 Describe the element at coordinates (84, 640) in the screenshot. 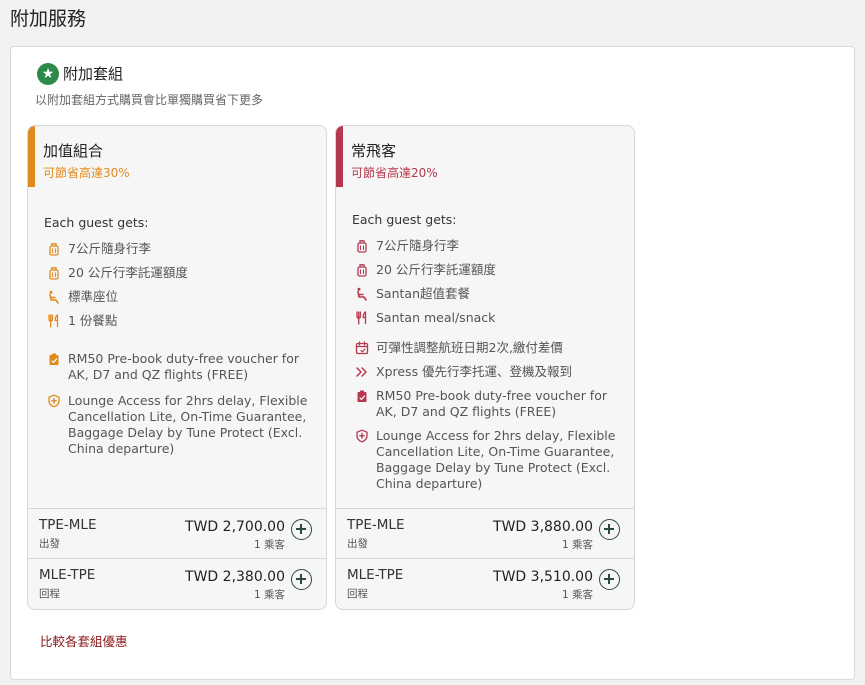

I see `compare-bundles-link: 比較各套組優惠` at that location.